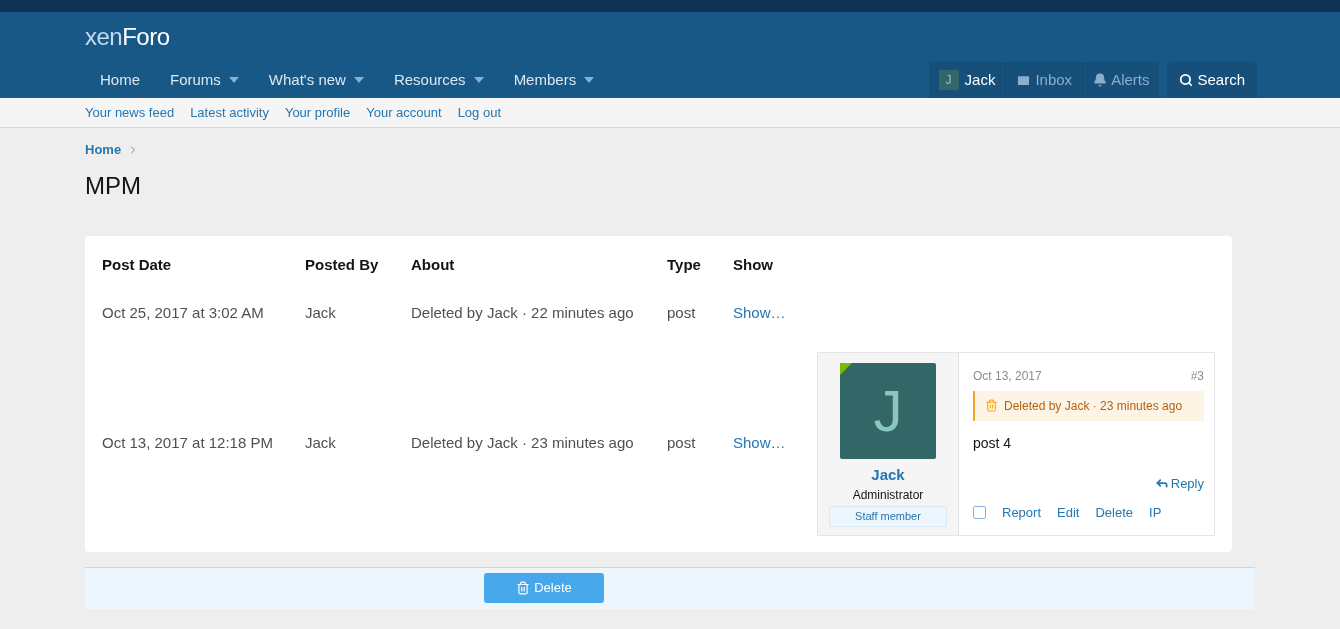 This screenshot has width=1340, height=629. What do you see at coordinates (1197, 375) in the screenshot?
I see `post-number: #3` at bounding box center [1197, 375].